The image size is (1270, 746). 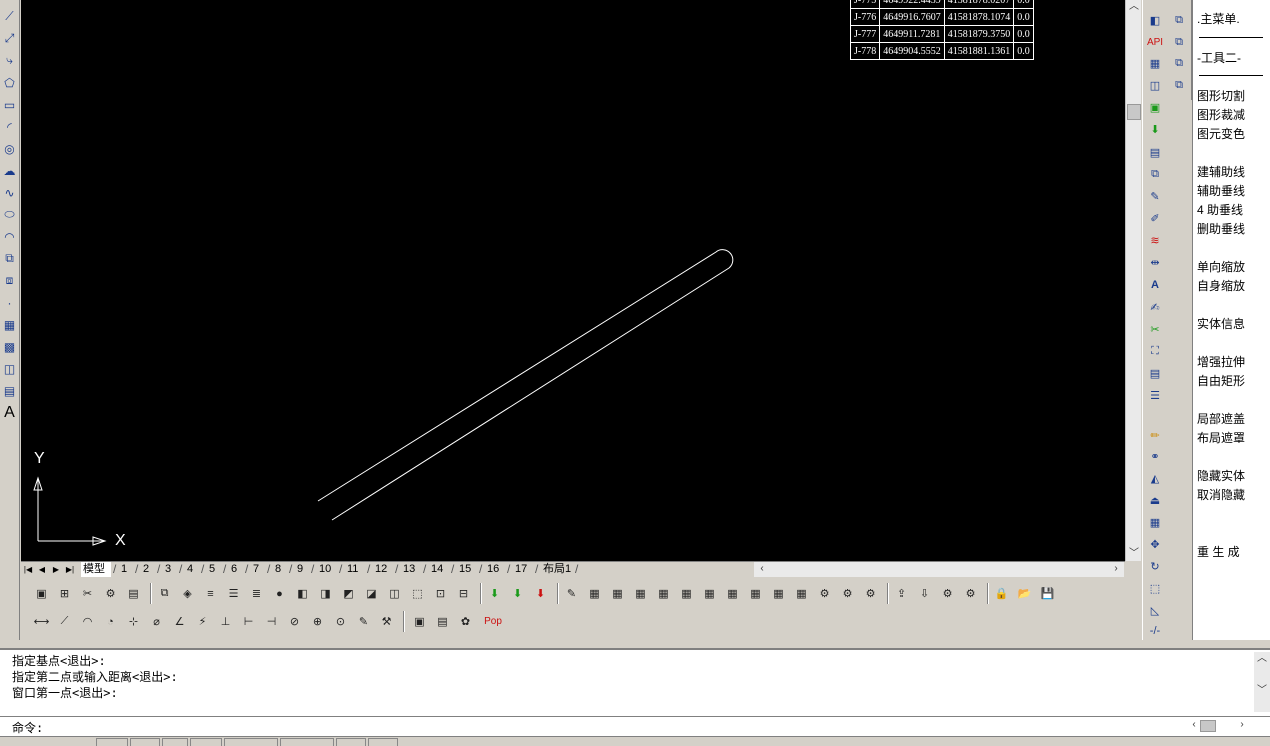 I want to click on import-icon: ⇩, so click(x=924, y=593).